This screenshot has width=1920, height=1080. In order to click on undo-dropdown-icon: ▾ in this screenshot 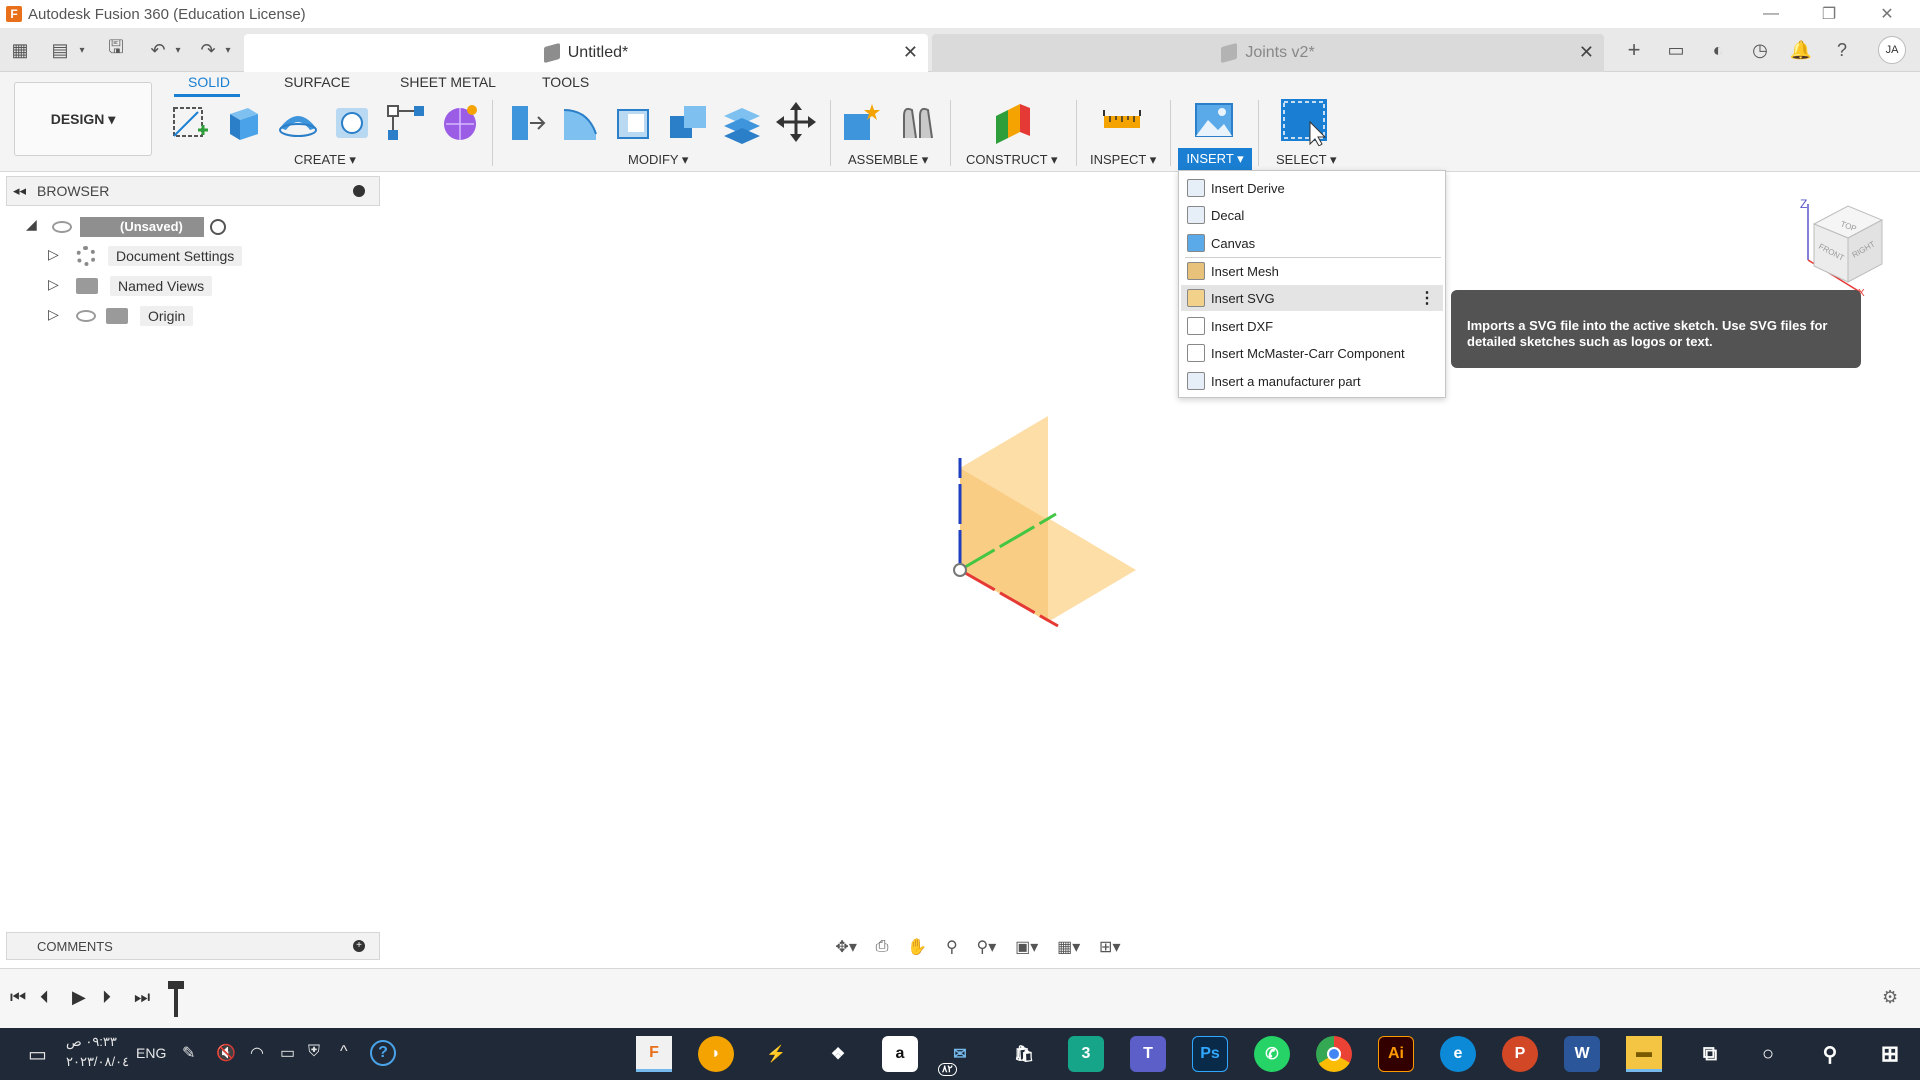, I will do `click(178, 50)`.